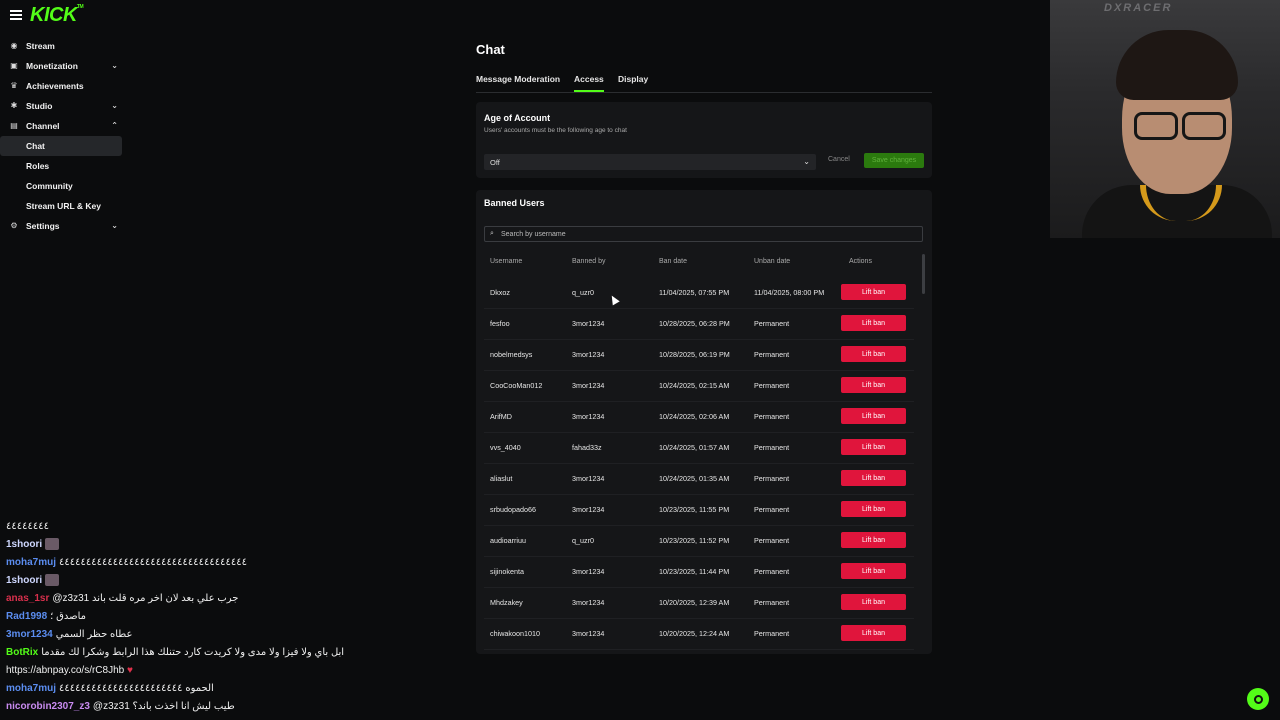  I want to click on sidebar-item-settings: ⚙ Settings ⌄, so click(62, 226).